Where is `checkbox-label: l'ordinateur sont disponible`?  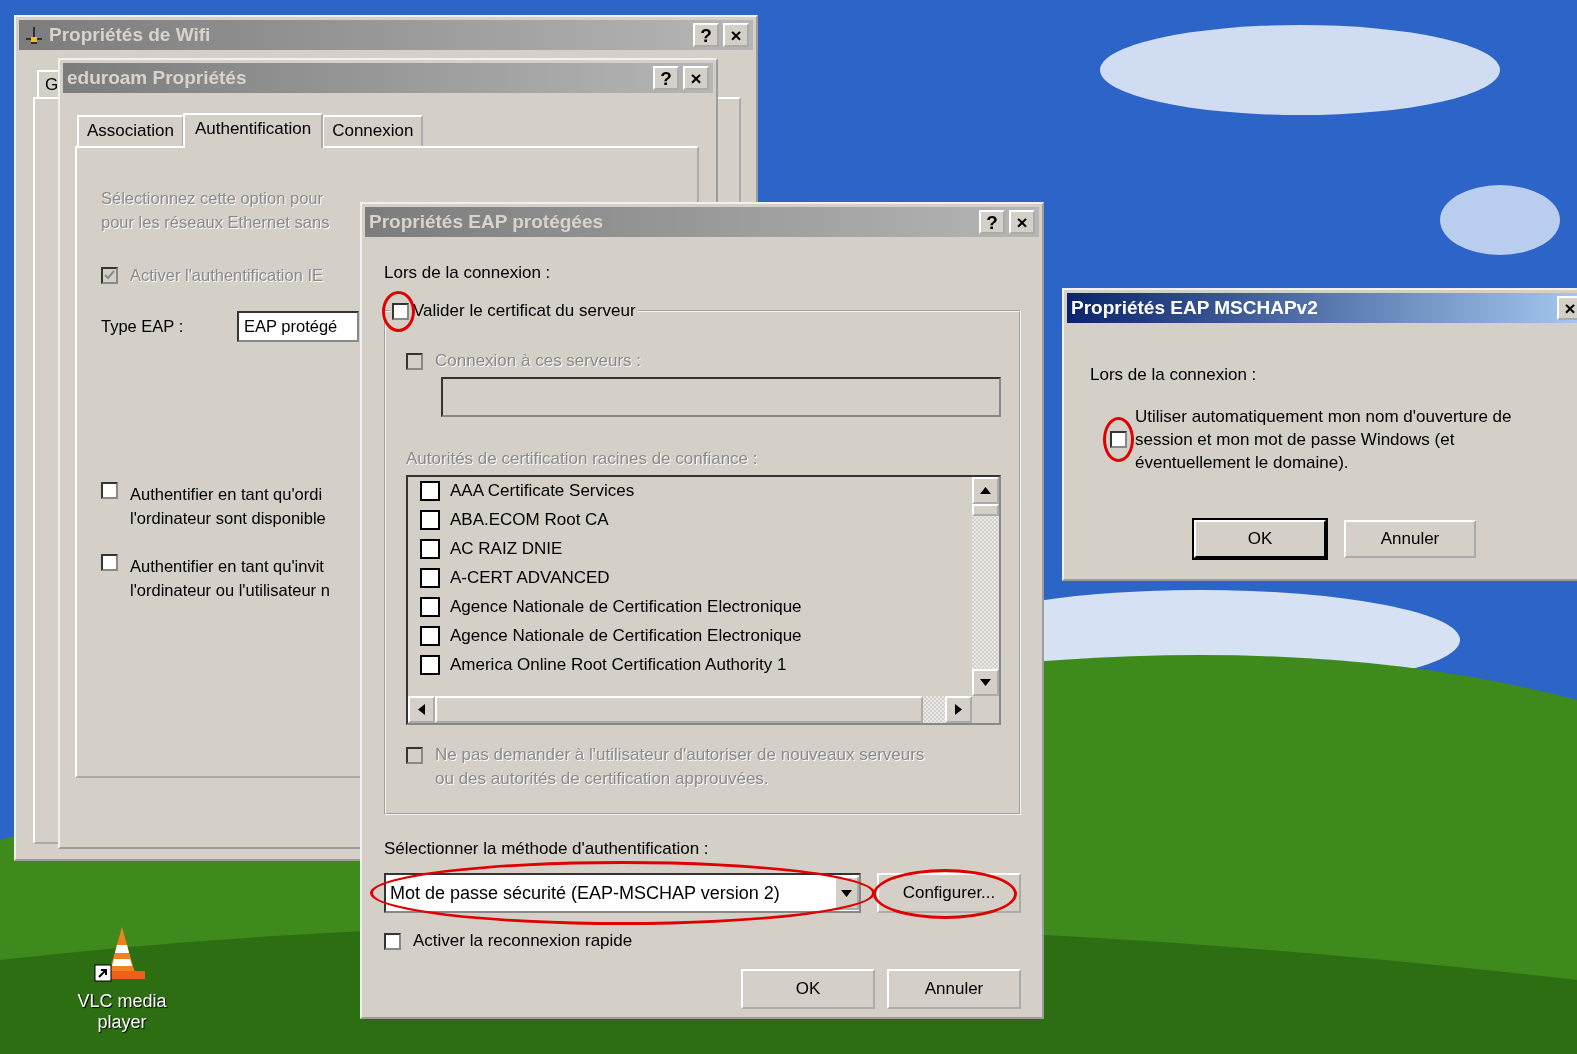
checkbox-label: l'ordinateur sont disponible is located at coordinates (228, 518).